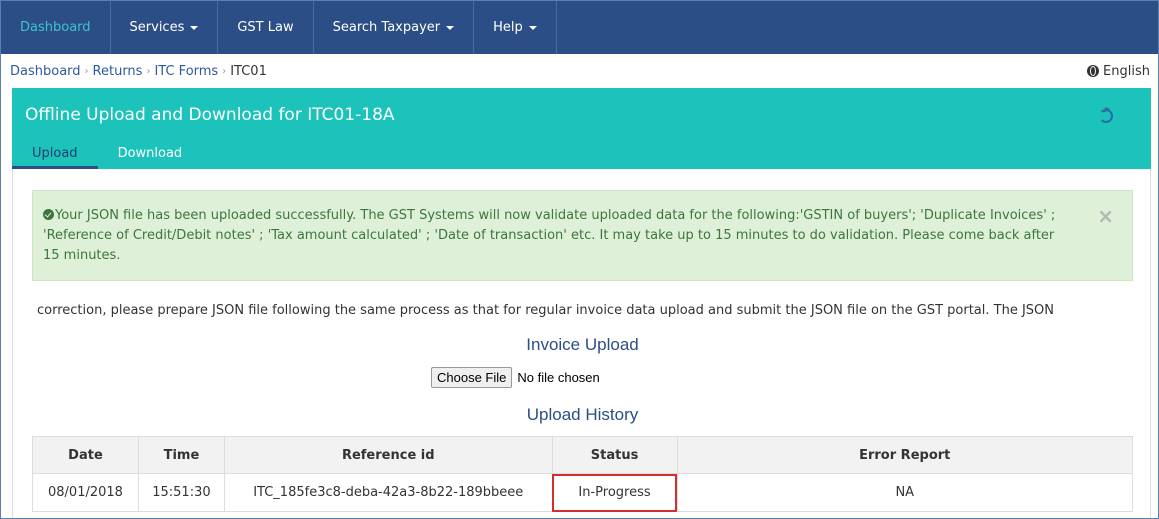  What do you see at coordinates (904, 492) in the screenshot?
I see `cell-error-report: NA` at bounding box center [904, 492].